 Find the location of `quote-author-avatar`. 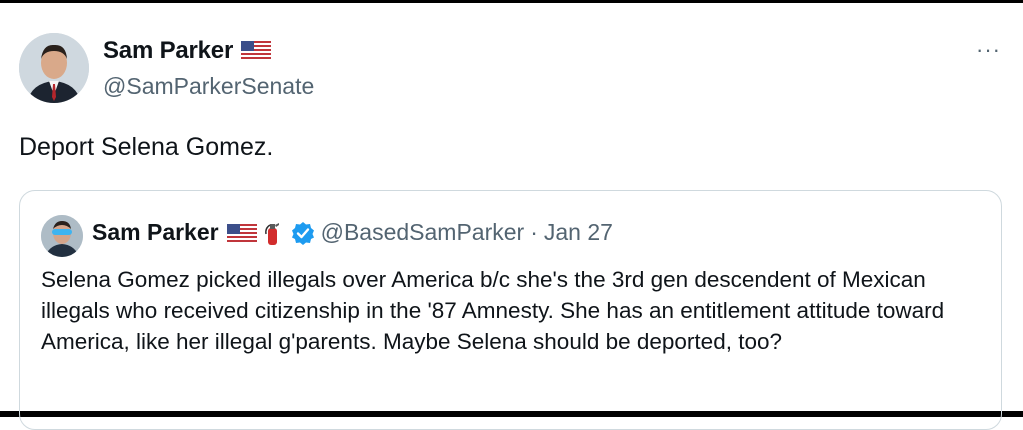

quote-author-avatar is located at coordinates (62, 236).